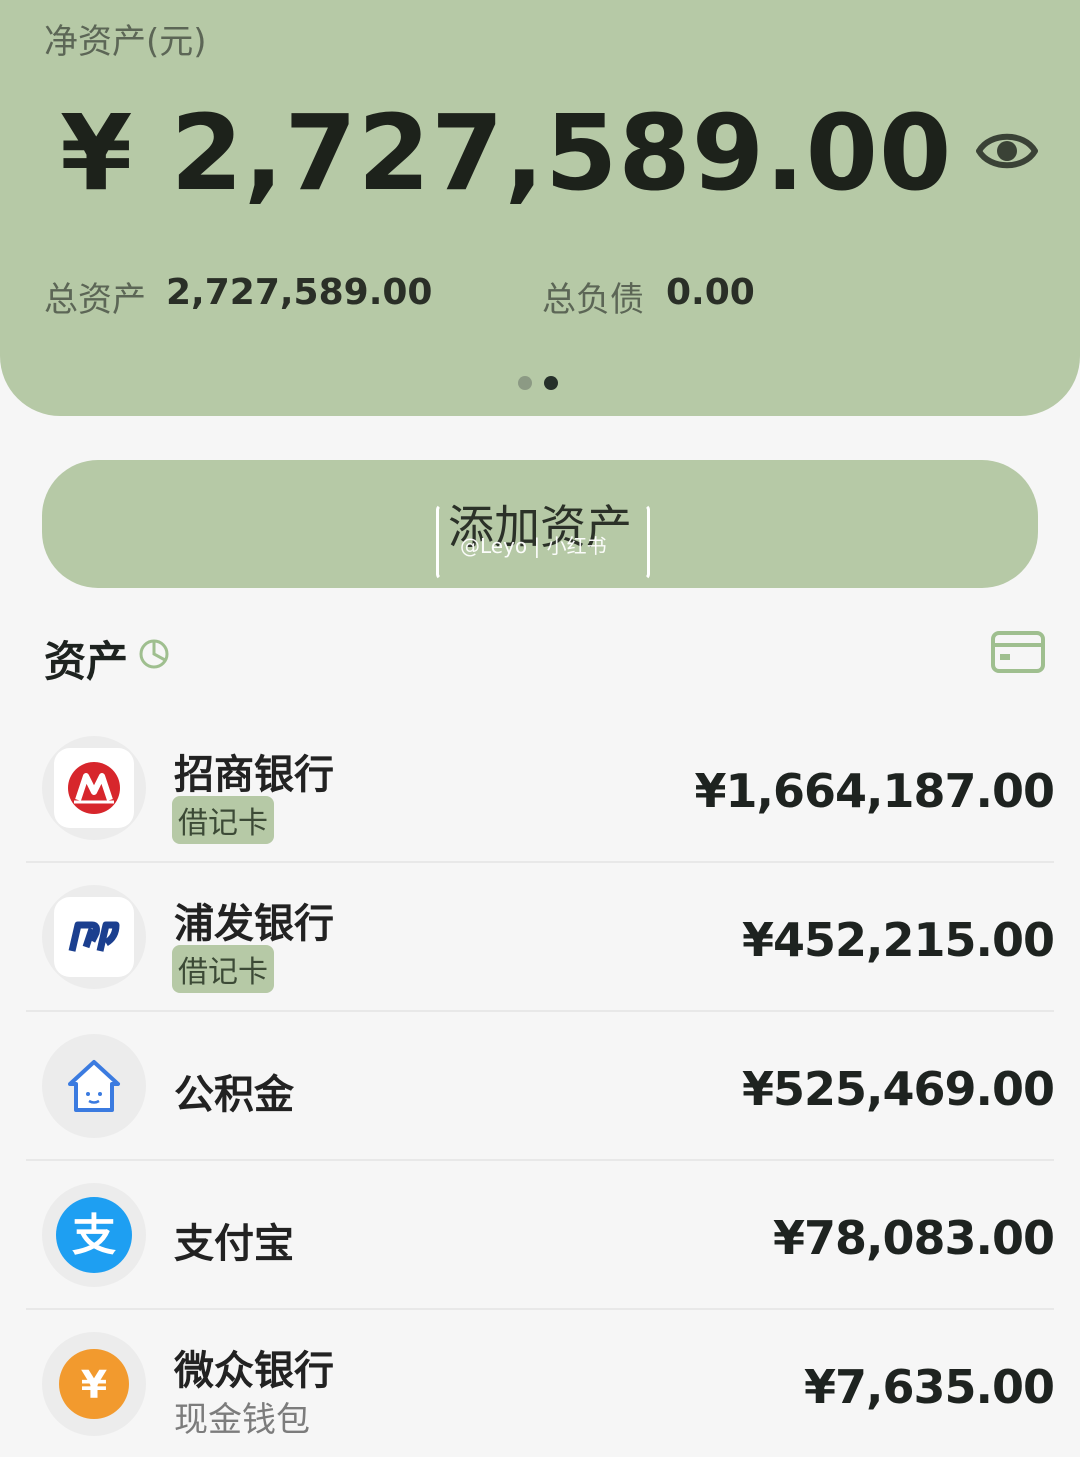 This screenshot has height=1457, width=1080. What do you see at coordinates (540, 937) in the screenshot?
I see `account-row-spdb: 浦发银行 借记卡 ¥452,215.00` at bounding box center [540, 937].